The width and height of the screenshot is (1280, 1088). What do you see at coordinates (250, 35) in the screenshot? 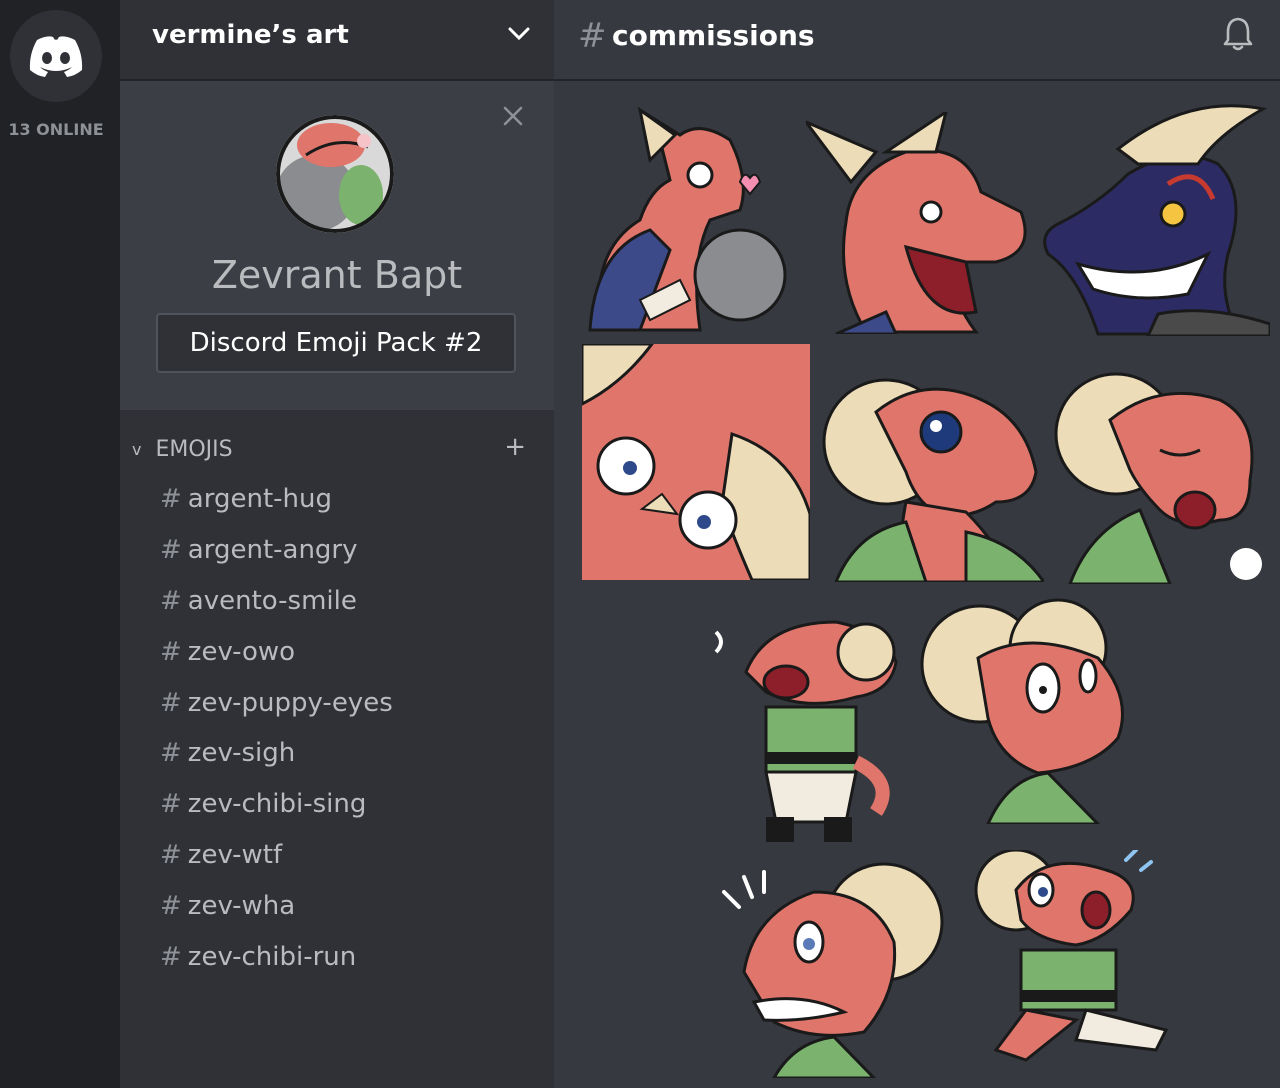
I see `server-name: vermine’s art` at bounding box center [250, 35].